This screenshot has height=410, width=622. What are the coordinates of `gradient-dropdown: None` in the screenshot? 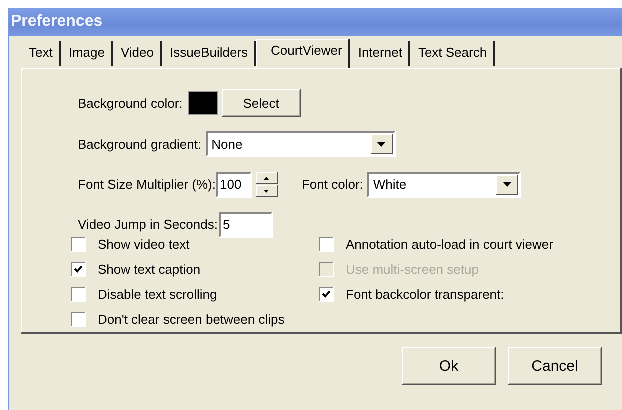 It's located at (301, 144).